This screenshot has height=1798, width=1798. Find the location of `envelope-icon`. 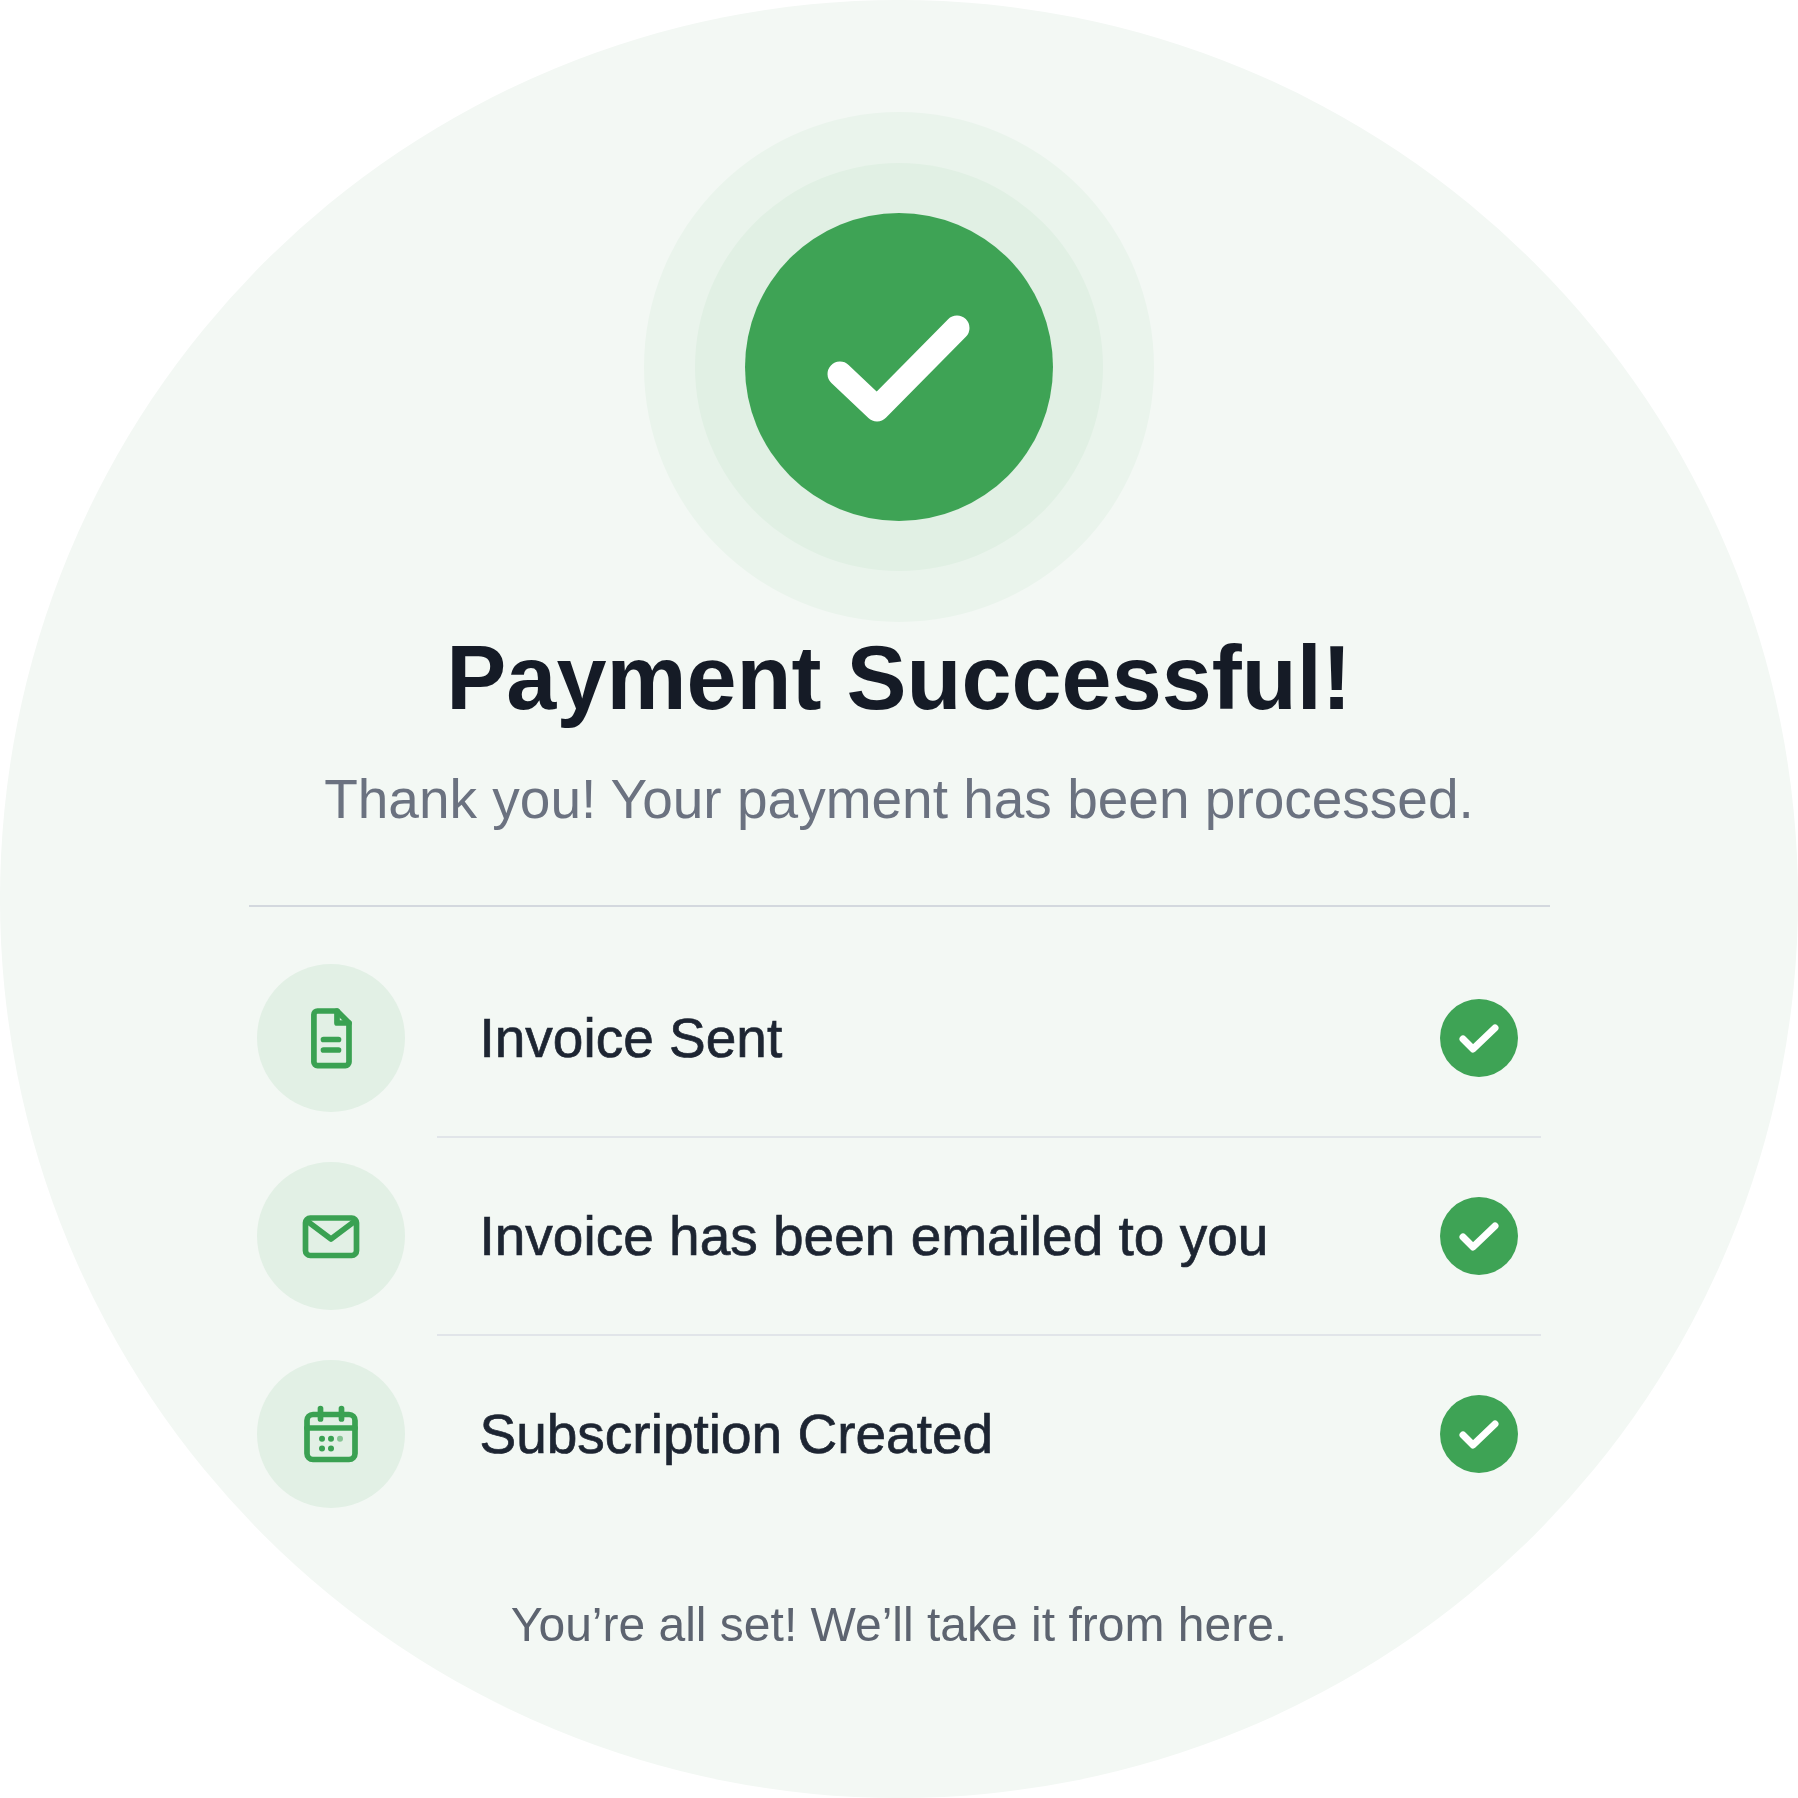

envelope-icon is located at coordinates (330, 1235).